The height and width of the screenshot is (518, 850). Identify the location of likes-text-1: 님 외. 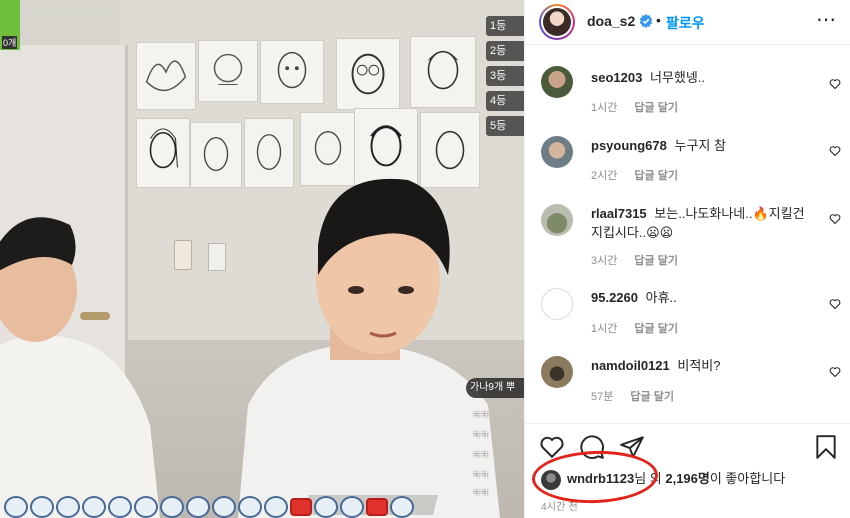
(650, 478).